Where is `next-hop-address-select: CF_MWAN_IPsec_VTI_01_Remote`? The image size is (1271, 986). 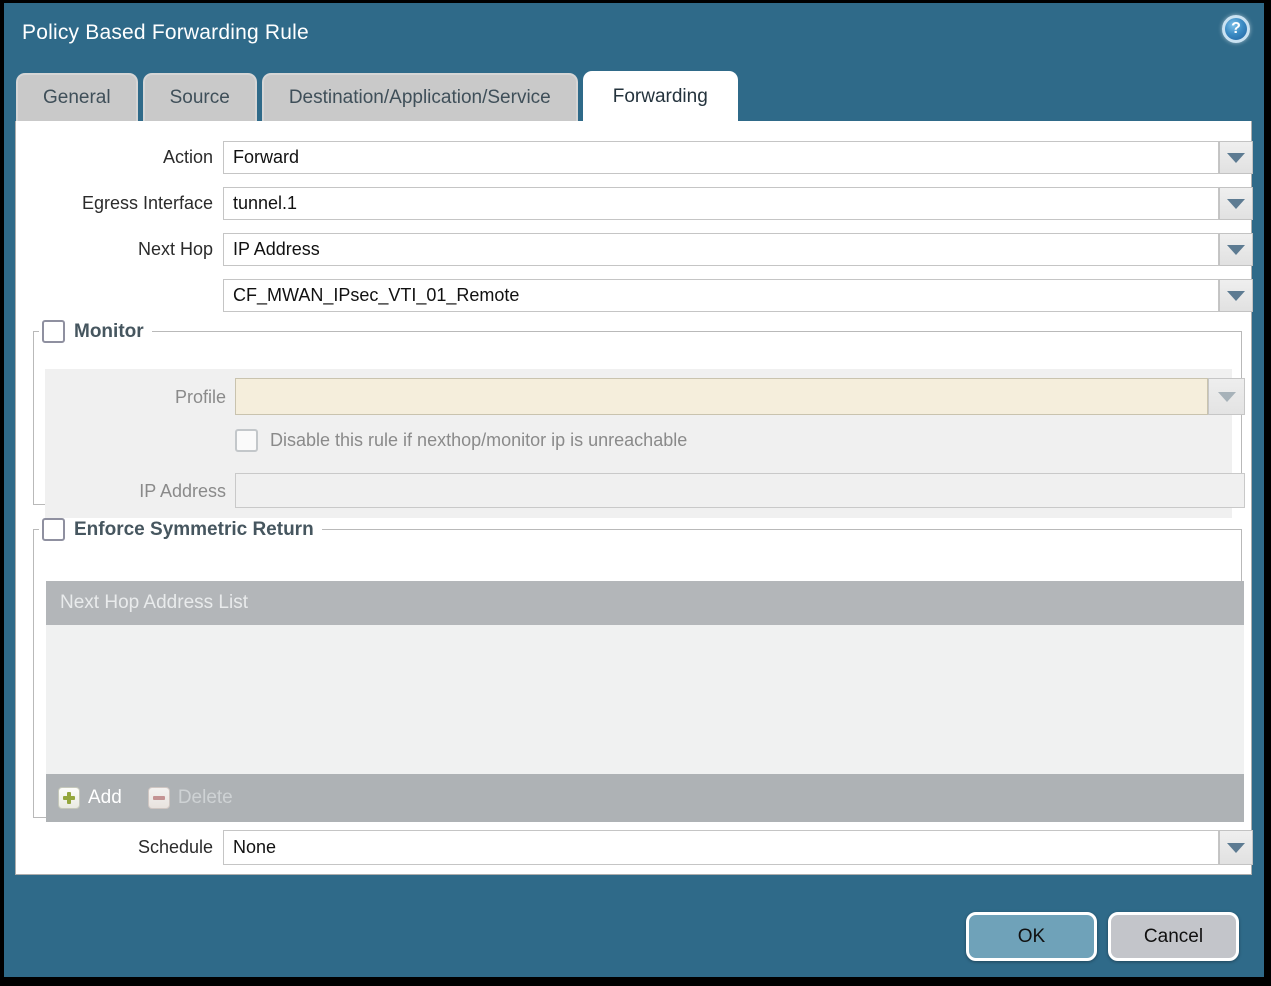
next-hop-address-select: CF_MWAN_IPsec_VTI_01_Remote is located at coordinates (721, 295).